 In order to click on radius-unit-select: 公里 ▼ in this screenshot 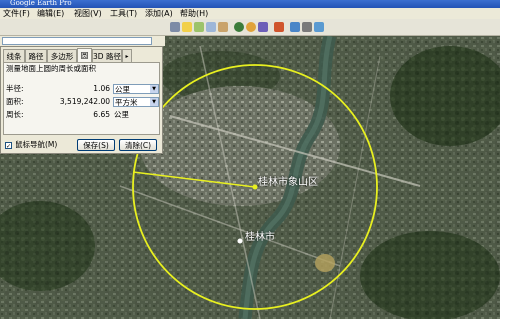, I will do `click(136, 89)`.